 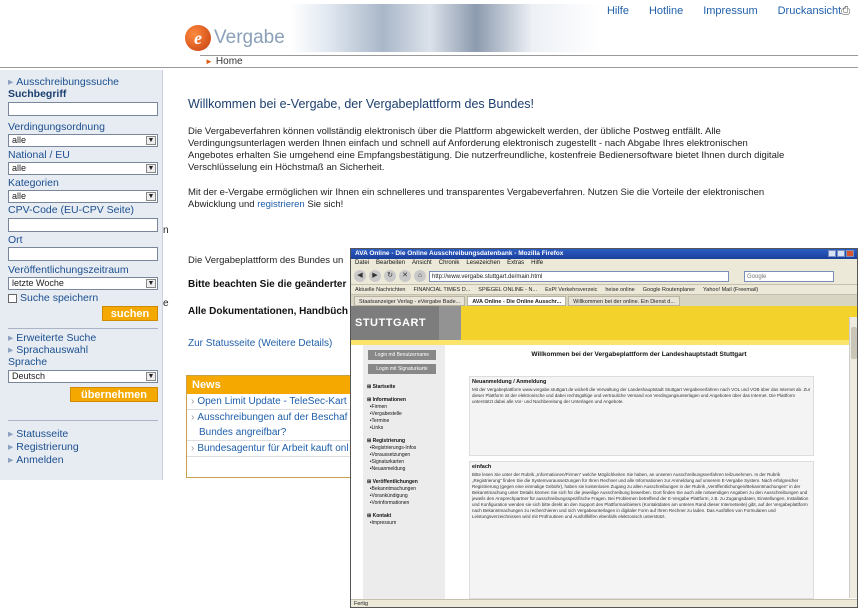 What do you see at coordinates (52, 338) in the screenshot?
I see `erweiterte-suche-link: ▸ Erweiterte Suche` at bounding box center [52, 338].